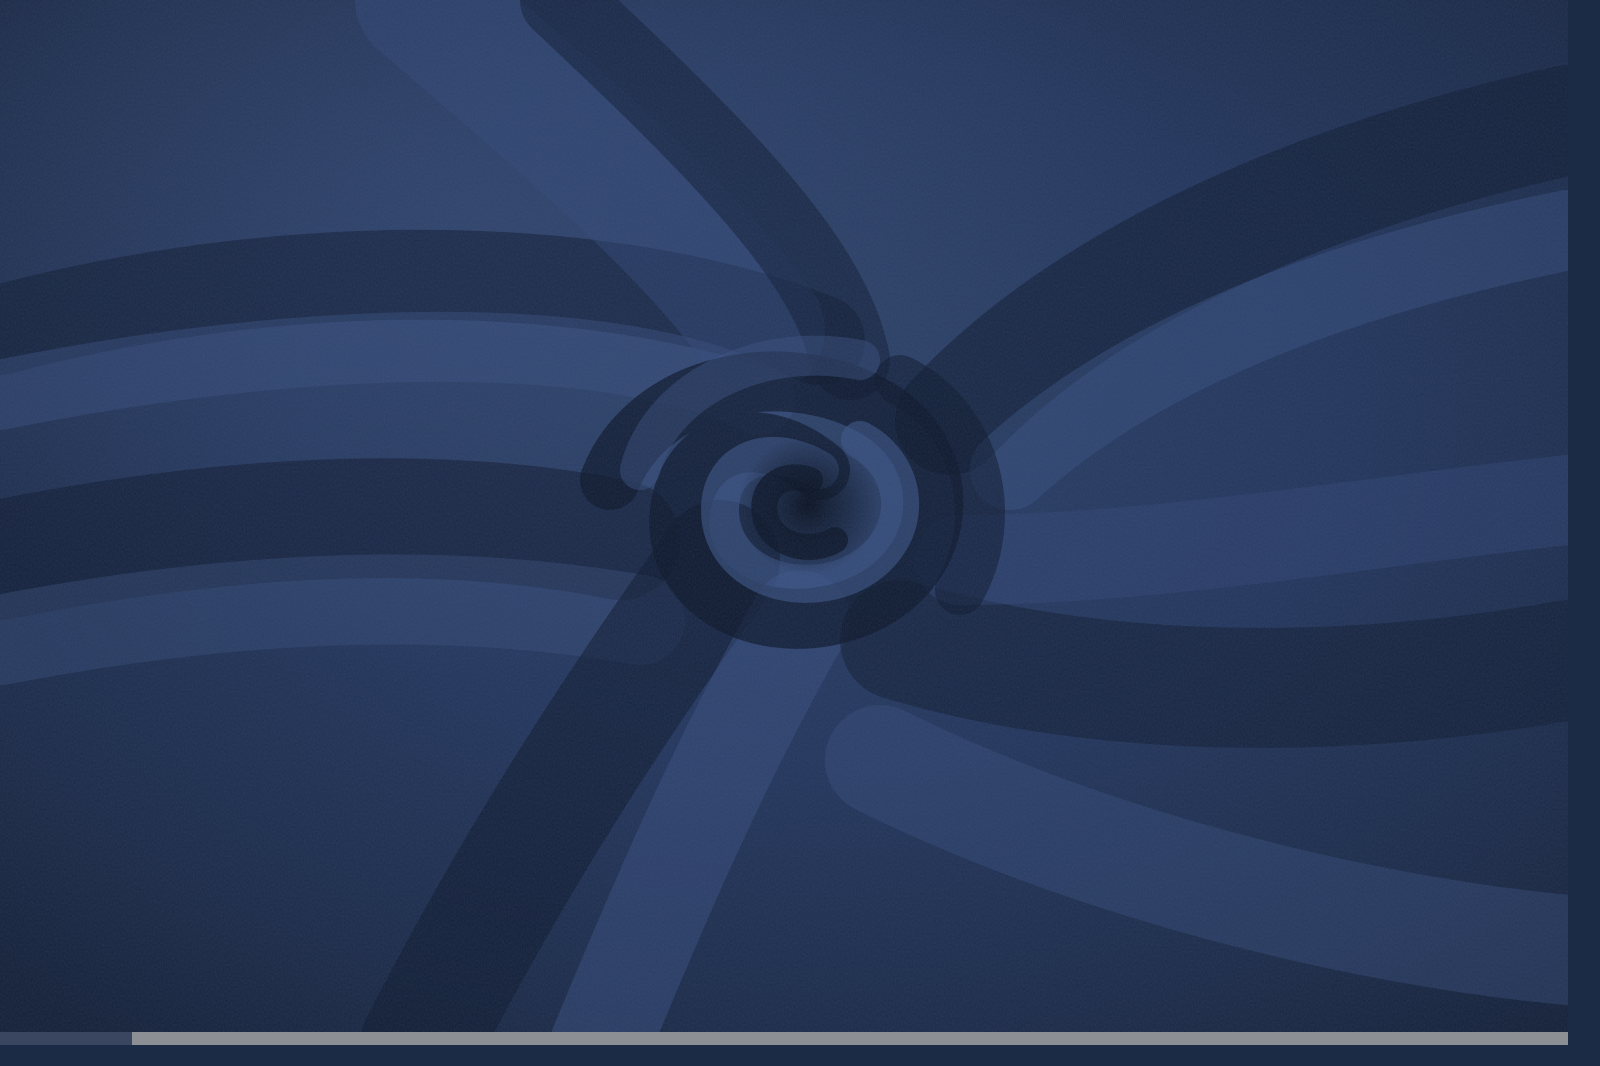  I want to click on bottom-edge-band, so click(784, 1038).